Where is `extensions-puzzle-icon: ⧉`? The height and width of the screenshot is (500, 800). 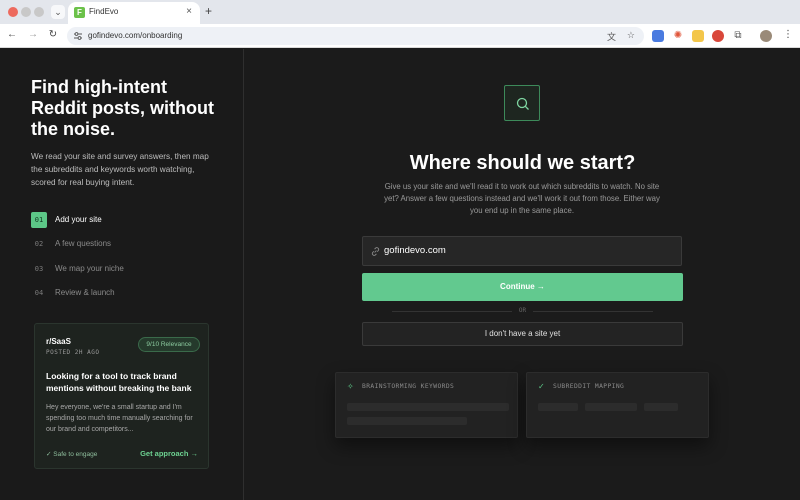 extensions-puzzle-icon: ⧉ is located at coordinates (738, 36).